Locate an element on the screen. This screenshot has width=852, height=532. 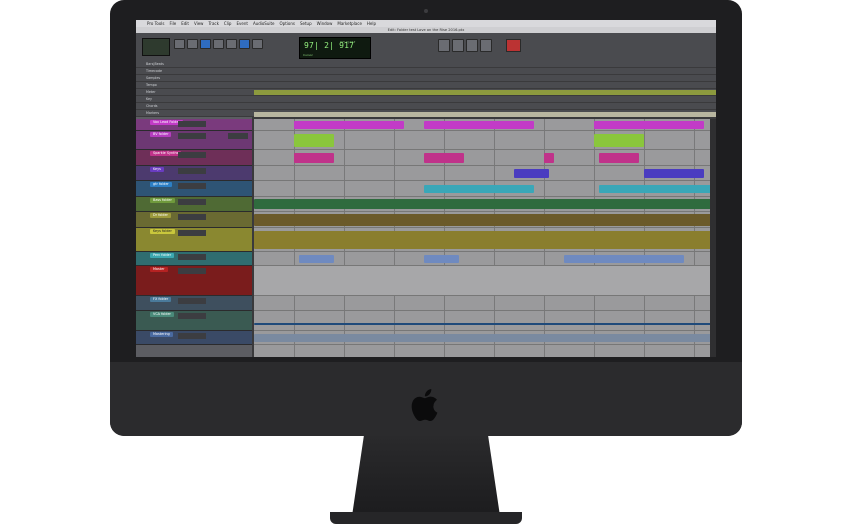
edit-mode-selector is located at coordinates (156, 47).